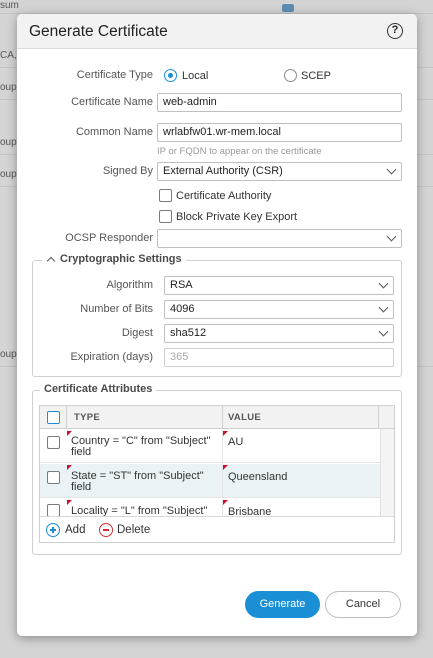 This screenshot has width=433, height=658. Describe the element at coordinates (290, 75) in the screenshot. I see `radio-scep` at that location.